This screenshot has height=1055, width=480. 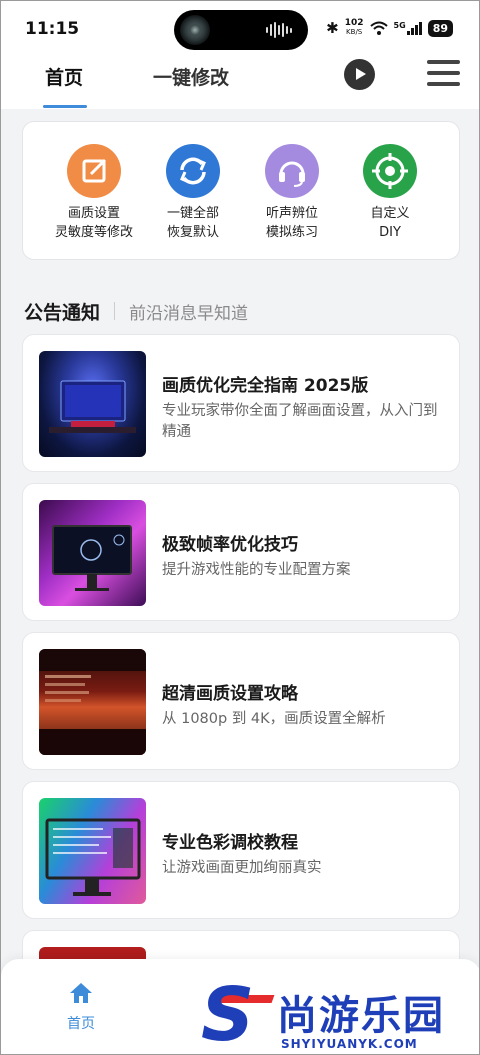 I want to click on quick-action-custom-diy: 自定义 DIY, so click(x=390, y=193).